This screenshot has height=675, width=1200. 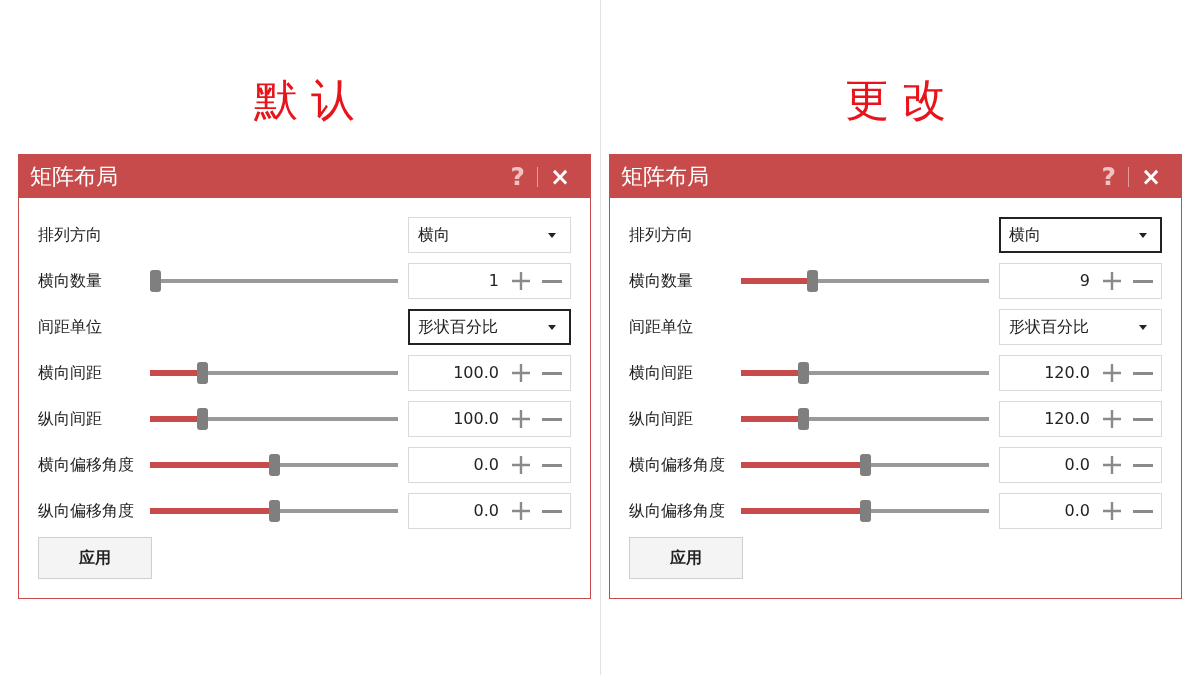 I want to click on section-heading: 更 改, so click(x=895, y=100).